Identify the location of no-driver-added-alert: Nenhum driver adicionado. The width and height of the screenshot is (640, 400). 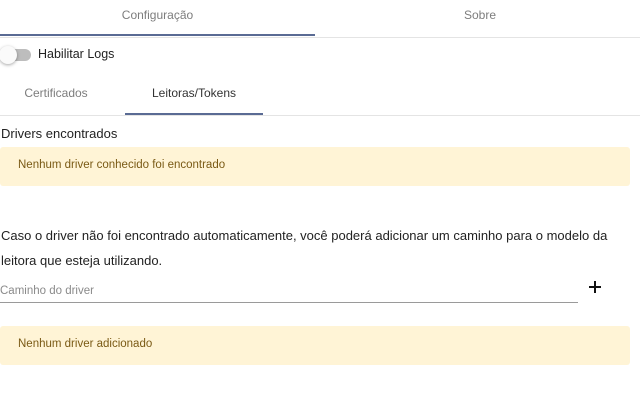
(315, 345).